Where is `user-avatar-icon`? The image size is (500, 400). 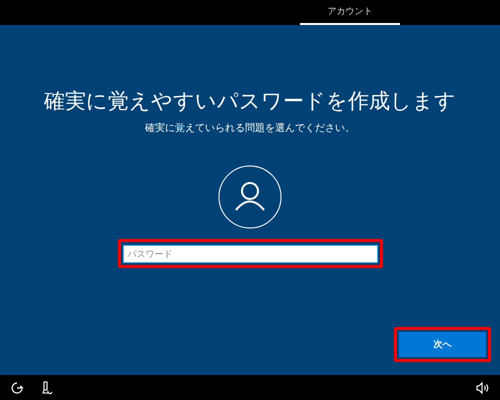 user-avatar-icon is located at coordinates (250, 197).